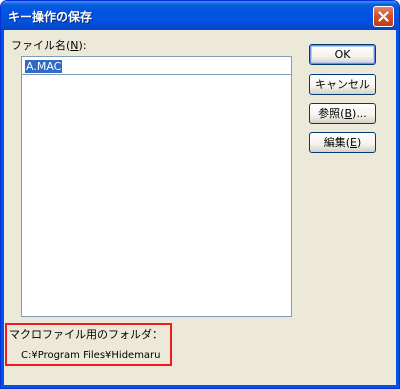  Describe the element at coordinates (74, 45) in the screenshot. I see `filename-accel-key: N` at that location.